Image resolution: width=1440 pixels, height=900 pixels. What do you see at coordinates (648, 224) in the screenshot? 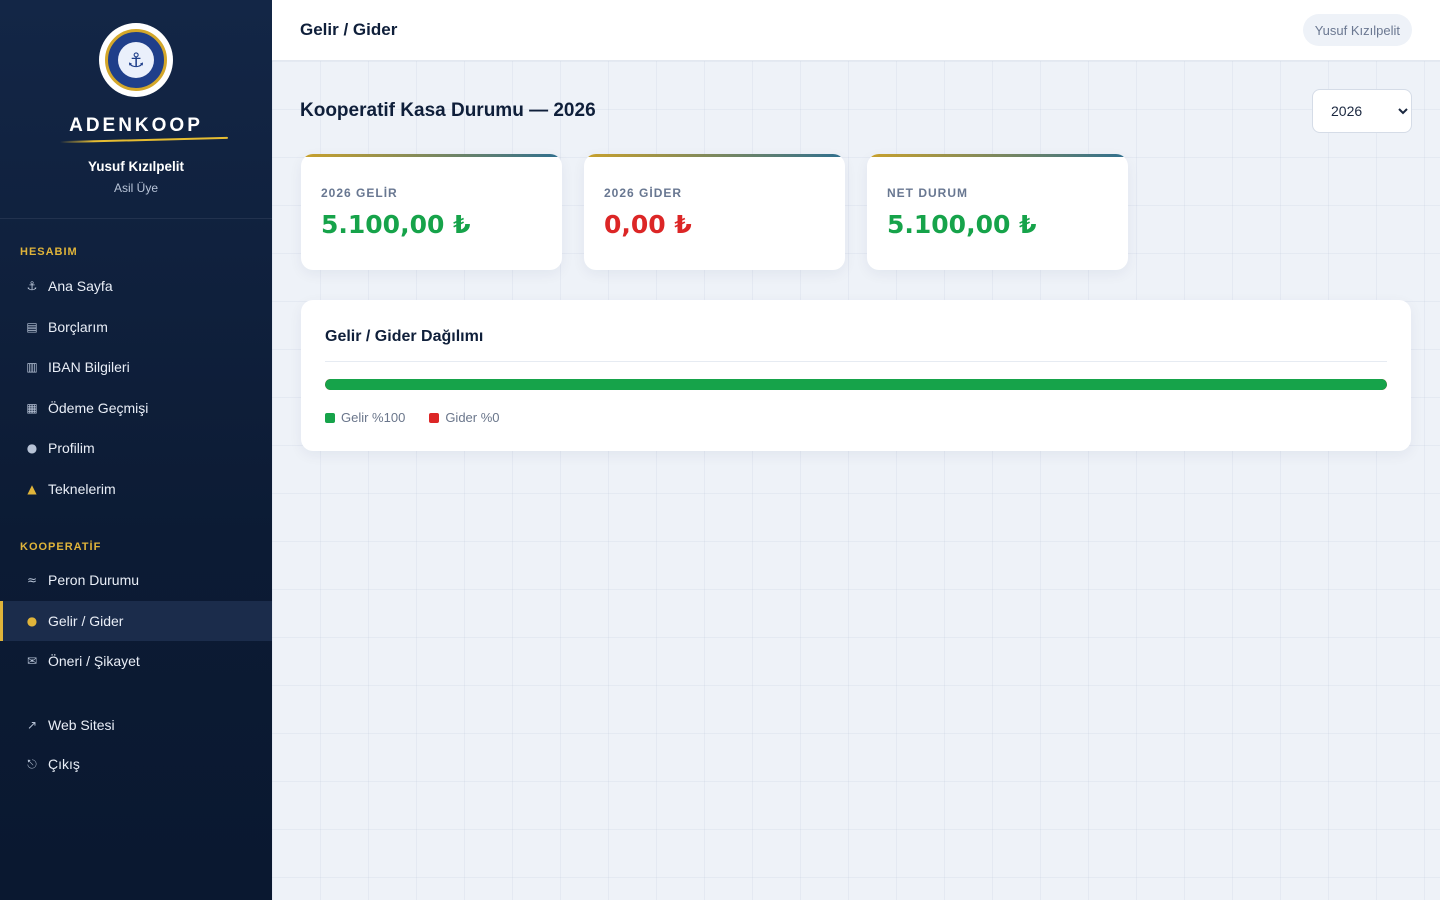
I see `stat-value: 0,00 ₺` at bounding box center [648, 224].